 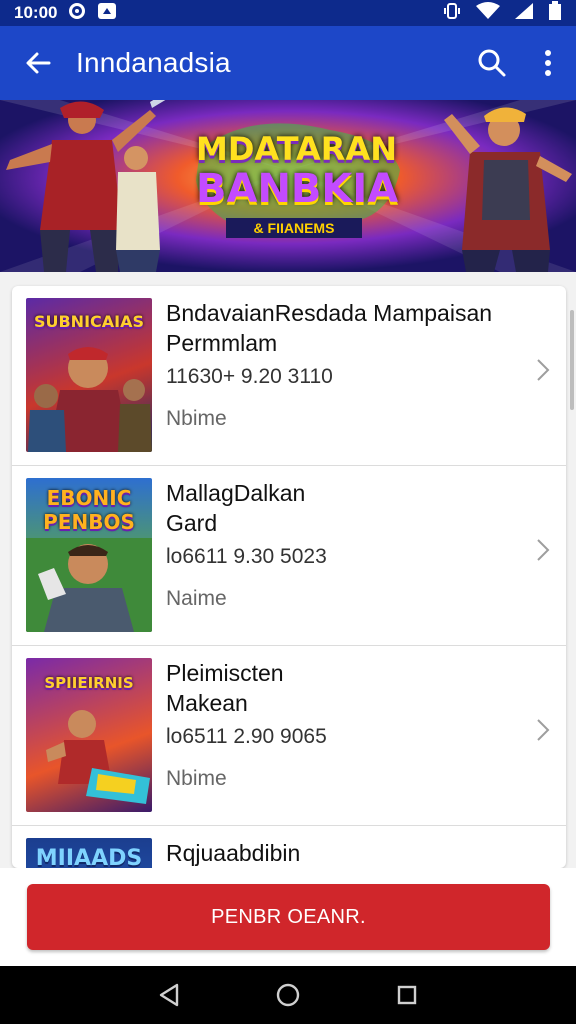 I want to click on nav-recents-button, so click(x=407, y=995).